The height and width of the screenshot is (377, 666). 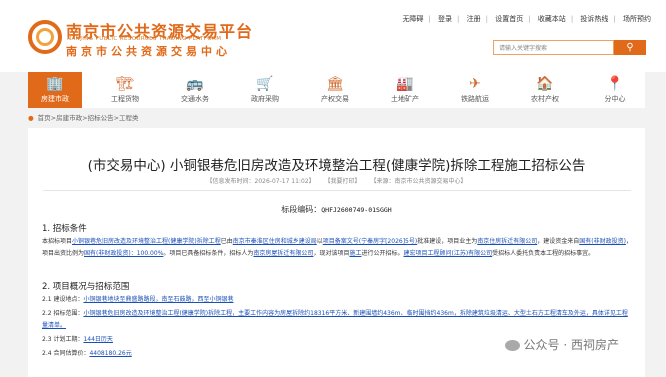 I want to click on watermark: 公众号 · 西祠房产, so click(x=561, y=344).